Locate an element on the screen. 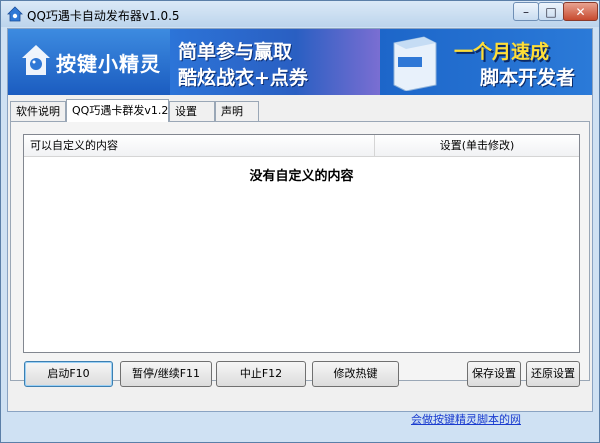 The image size is (600, 443). ad-banner-course: 一个月速成 脚本开发者 is located at coordinates (486, 62).